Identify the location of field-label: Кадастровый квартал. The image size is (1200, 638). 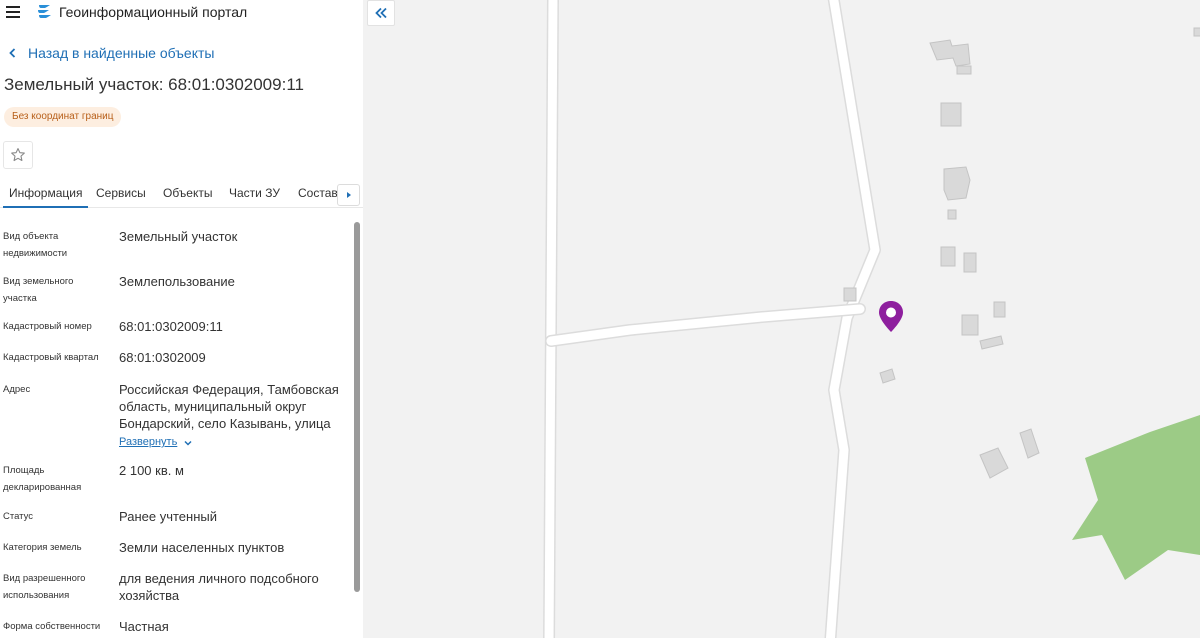
(51, 357).